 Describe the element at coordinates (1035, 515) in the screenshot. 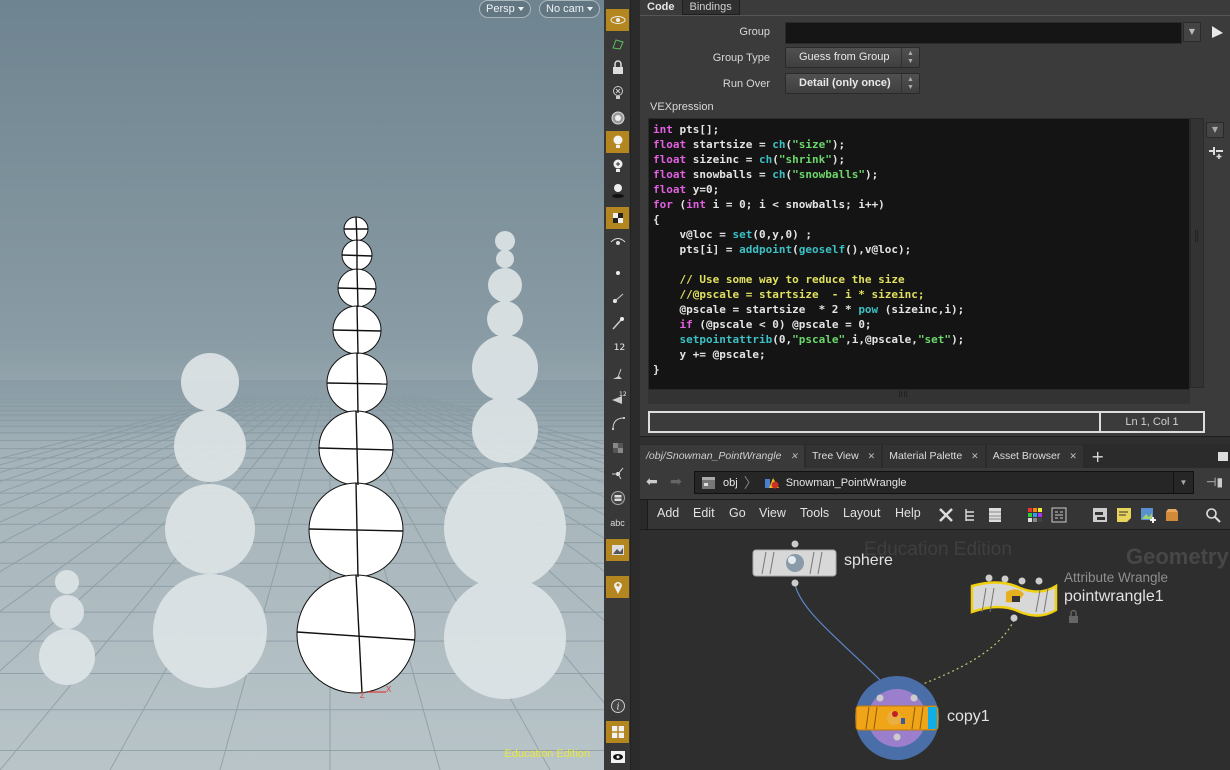

I see `color-palette-icon` at that location.